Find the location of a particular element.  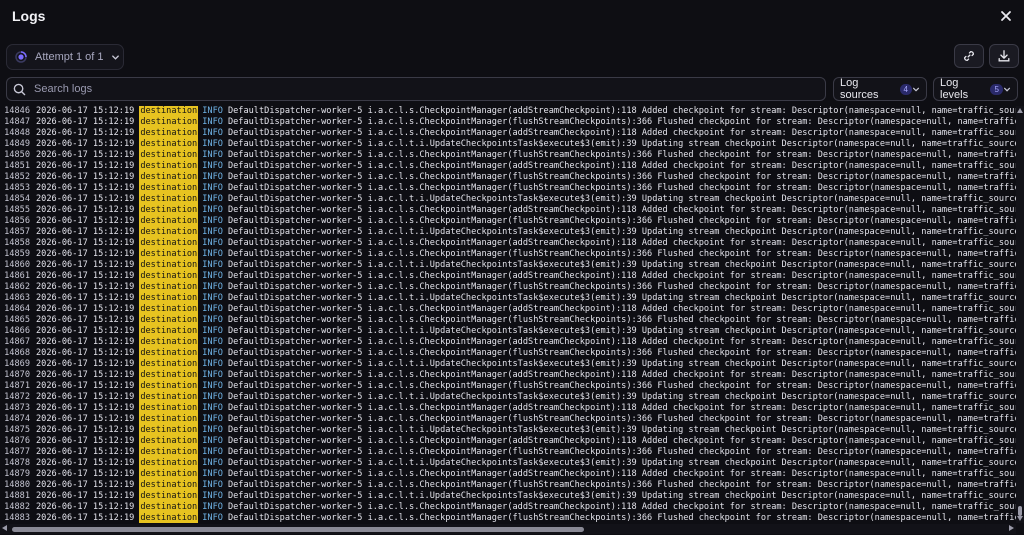

scroll-left-icon is located at coordinates (4, 528).